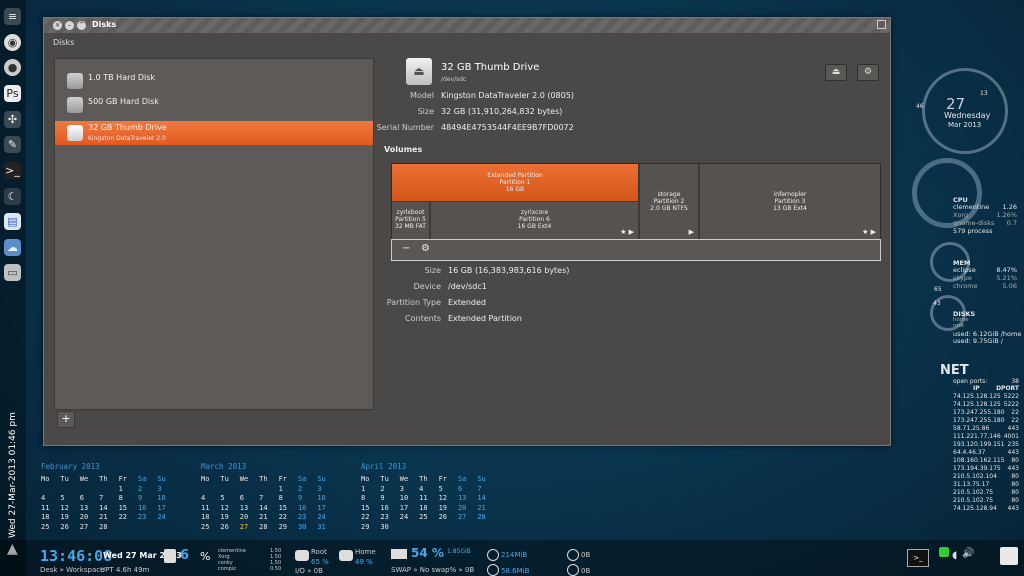 This screenshot has width=1024, height=576. Describe the element at coordinates (12, 221) in the screenshot. I see `document-icon: ▤` at that location.